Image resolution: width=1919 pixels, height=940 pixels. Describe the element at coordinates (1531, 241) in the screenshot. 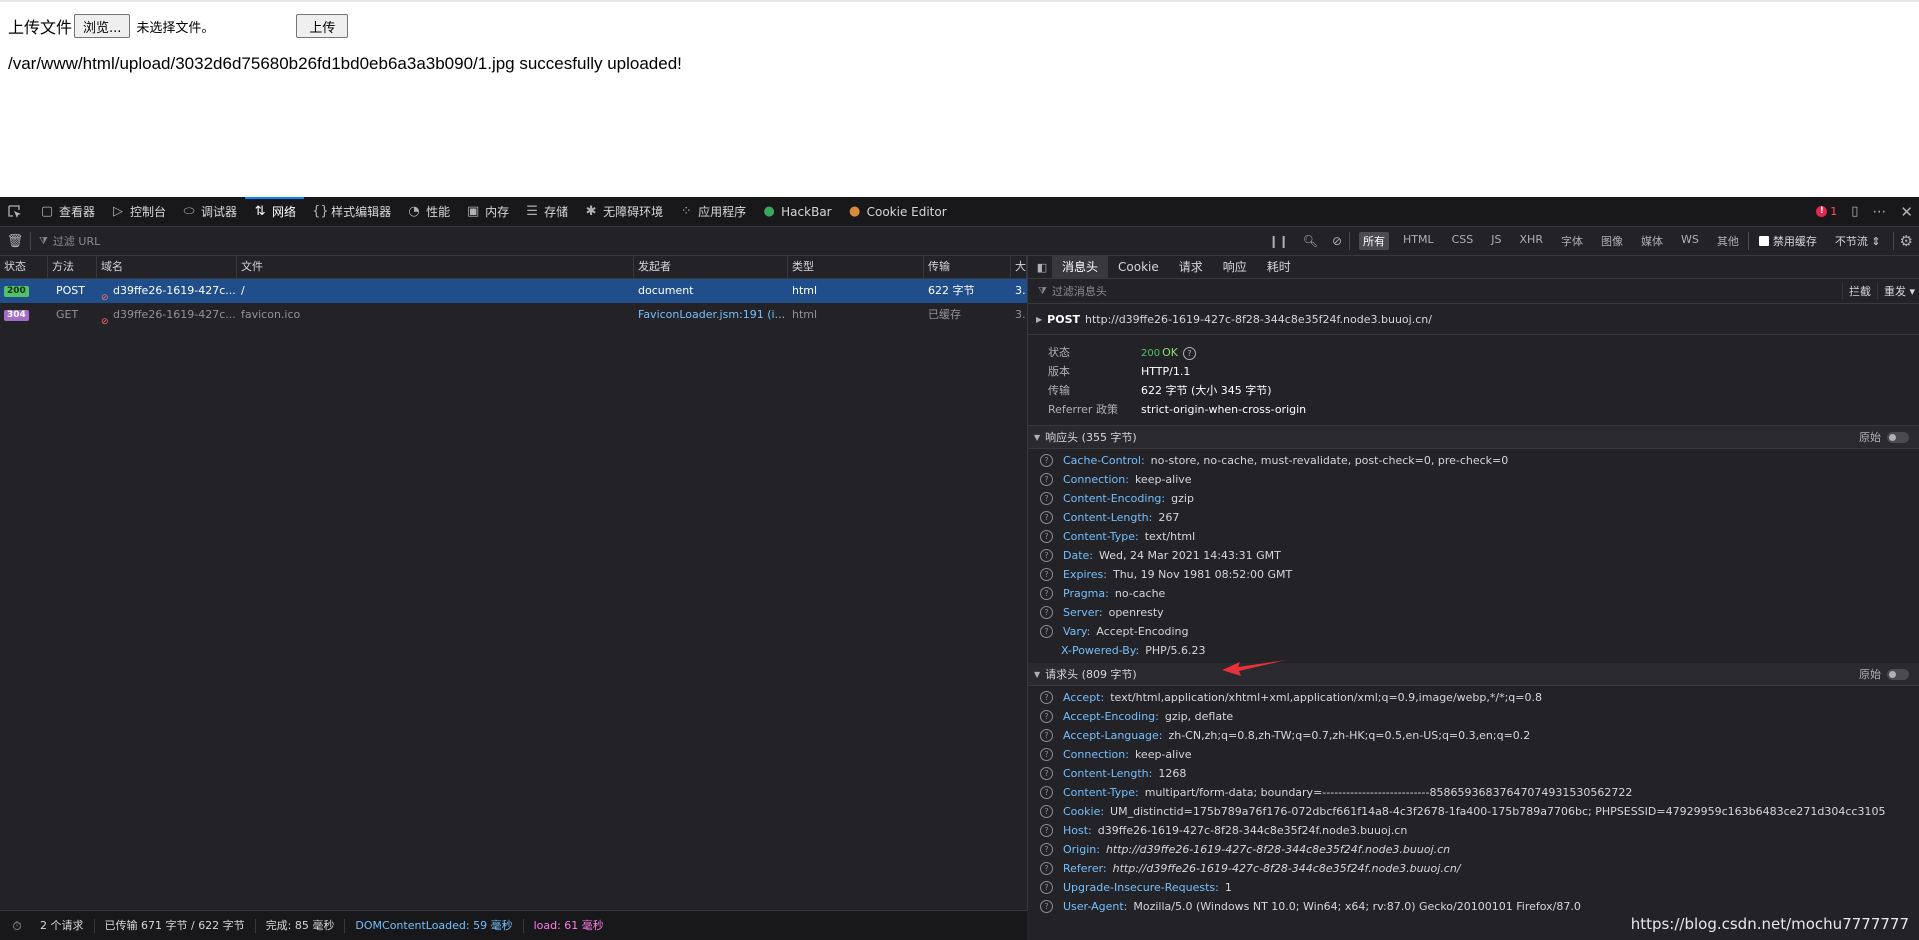

I see `type-filter: XHR` at that location.